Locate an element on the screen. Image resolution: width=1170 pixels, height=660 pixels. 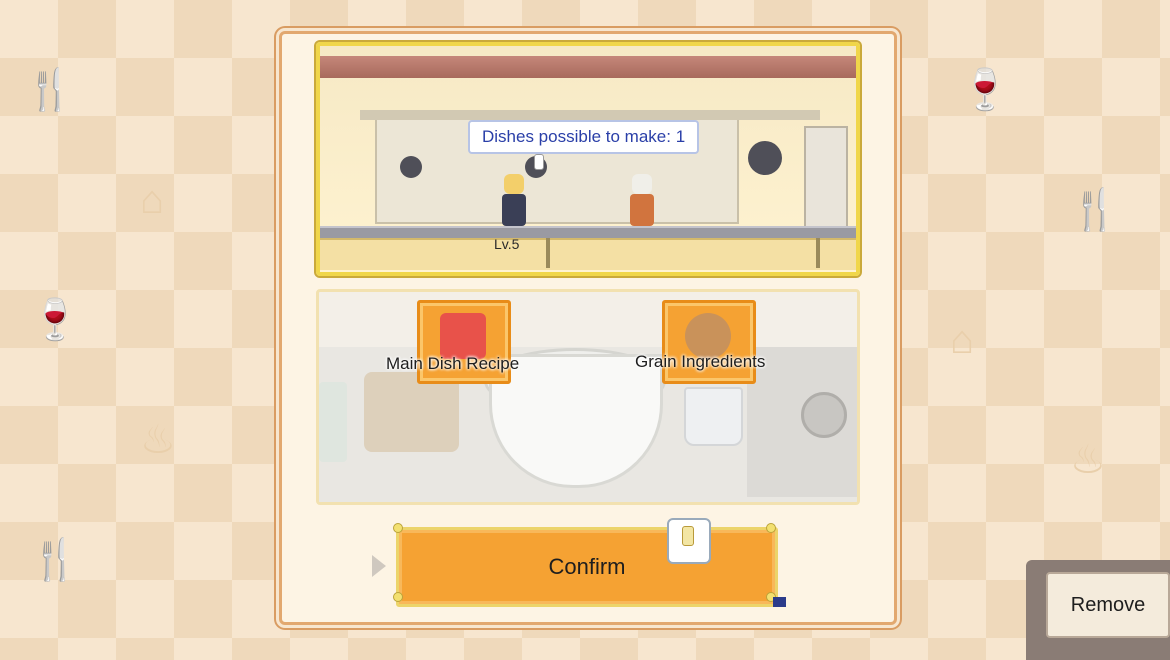
pan-icon is located at coordinates (411, 167).